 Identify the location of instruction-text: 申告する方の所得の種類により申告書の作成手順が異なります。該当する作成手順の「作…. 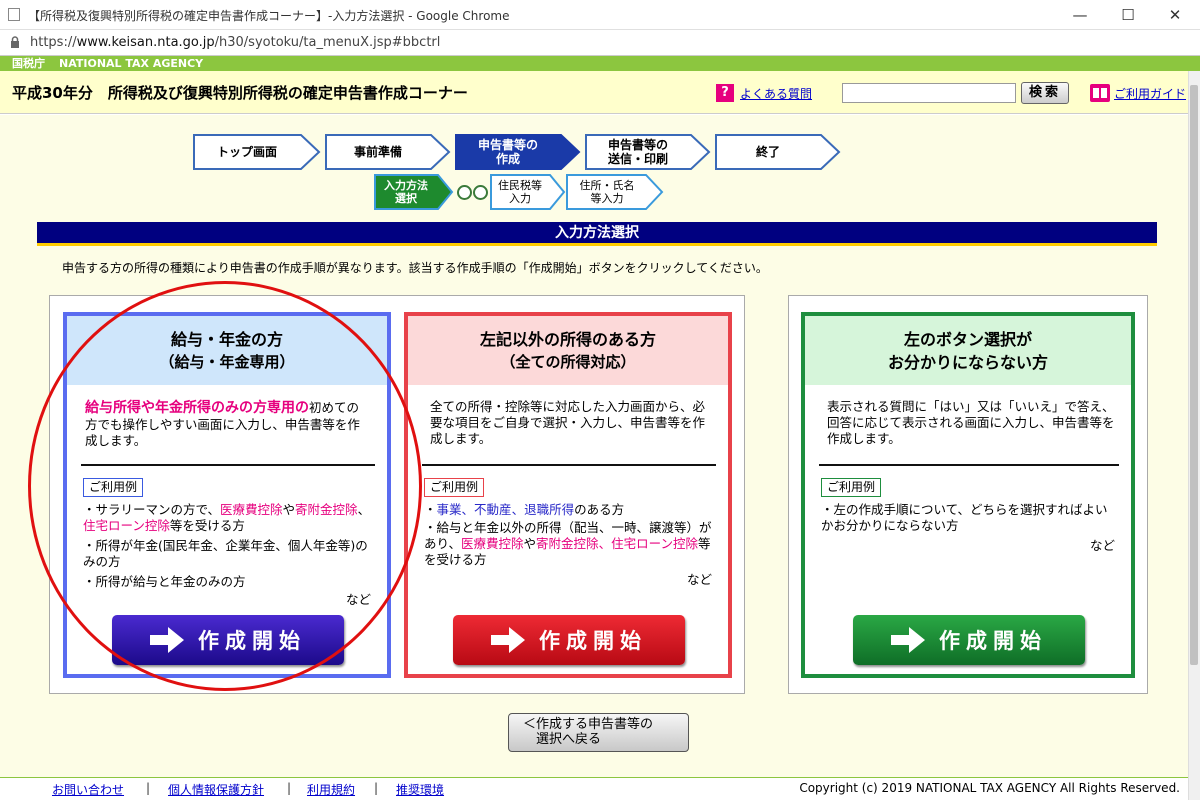
(415, 268).